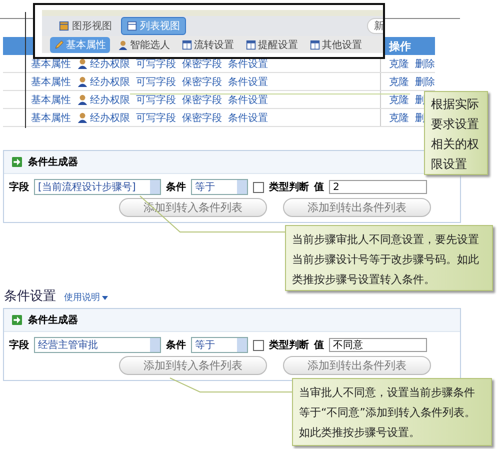 The image size is (499, 449). What do you see at coordinates (144, 44) in the screenshot?
I see `settings-tab: 智能选人` at bounding box center [144, 44].